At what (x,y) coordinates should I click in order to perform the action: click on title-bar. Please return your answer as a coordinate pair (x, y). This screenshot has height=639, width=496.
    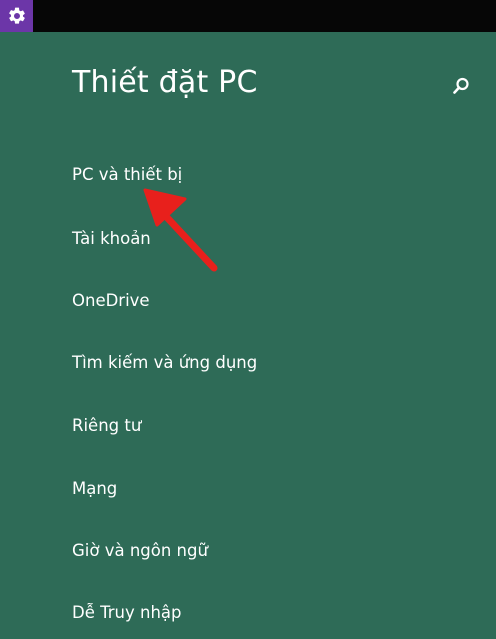
    Looking at the image, I should click on (248, 16).